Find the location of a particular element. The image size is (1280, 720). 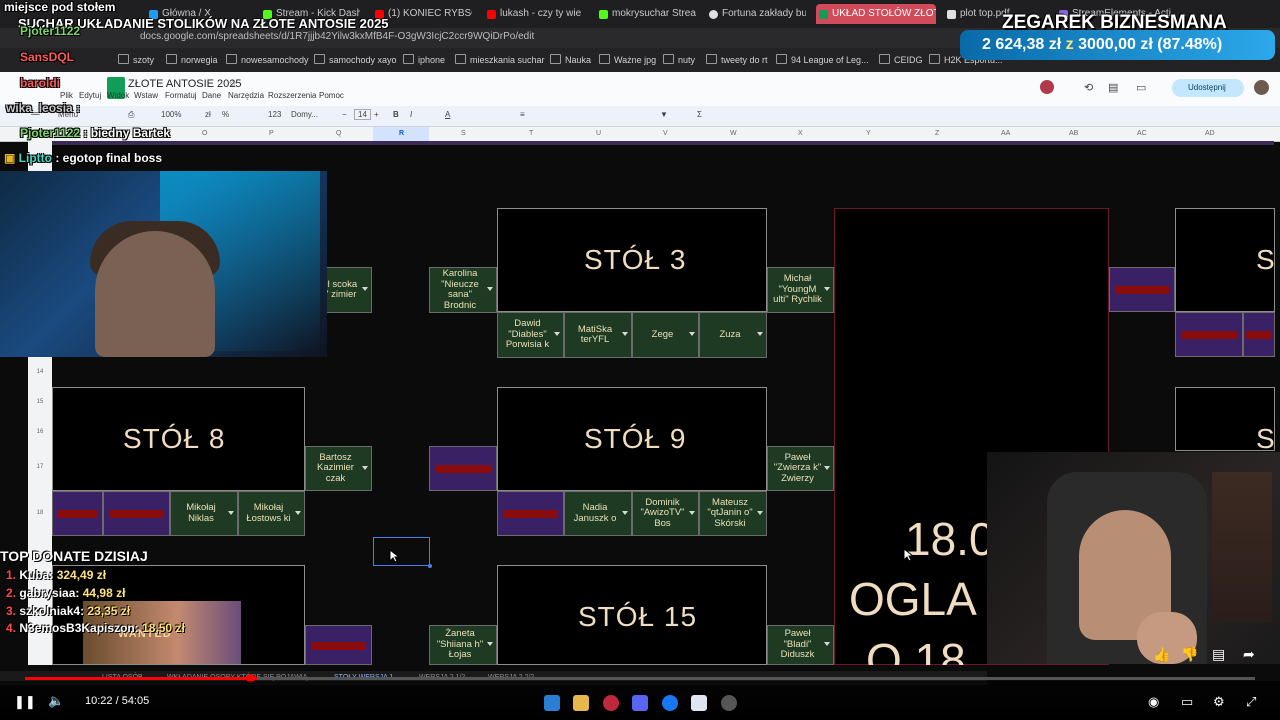

guest-cell: Michał "YoungM ulti" Rychlik is located at coordinates (800, 290).